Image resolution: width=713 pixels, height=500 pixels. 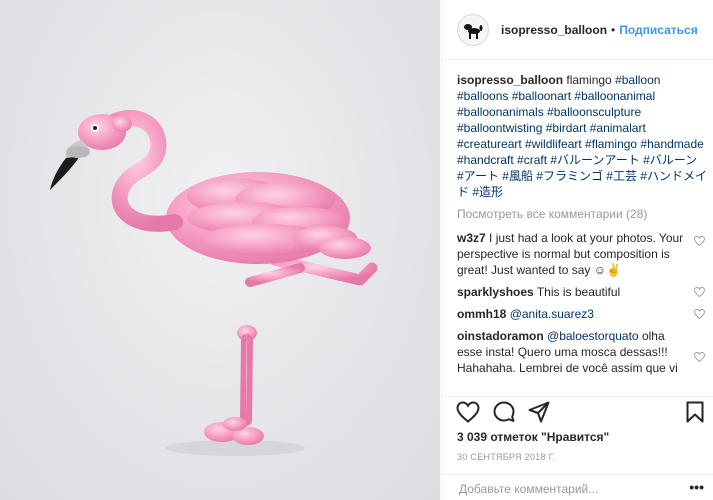 I want to click on comment-item: sparklyshoes This is beautiful, so click(x=582, y=292).